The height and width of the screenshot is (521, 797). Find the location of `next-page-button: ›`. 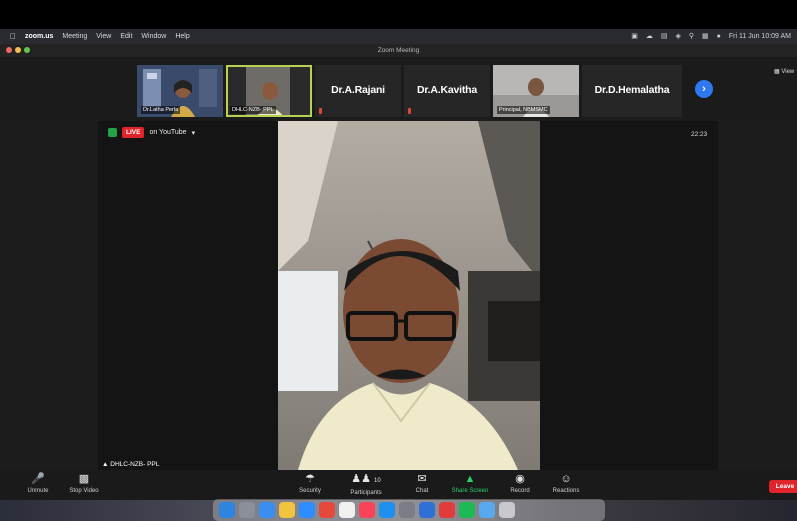

next-page-button: › is located at coordinates (704, 89).